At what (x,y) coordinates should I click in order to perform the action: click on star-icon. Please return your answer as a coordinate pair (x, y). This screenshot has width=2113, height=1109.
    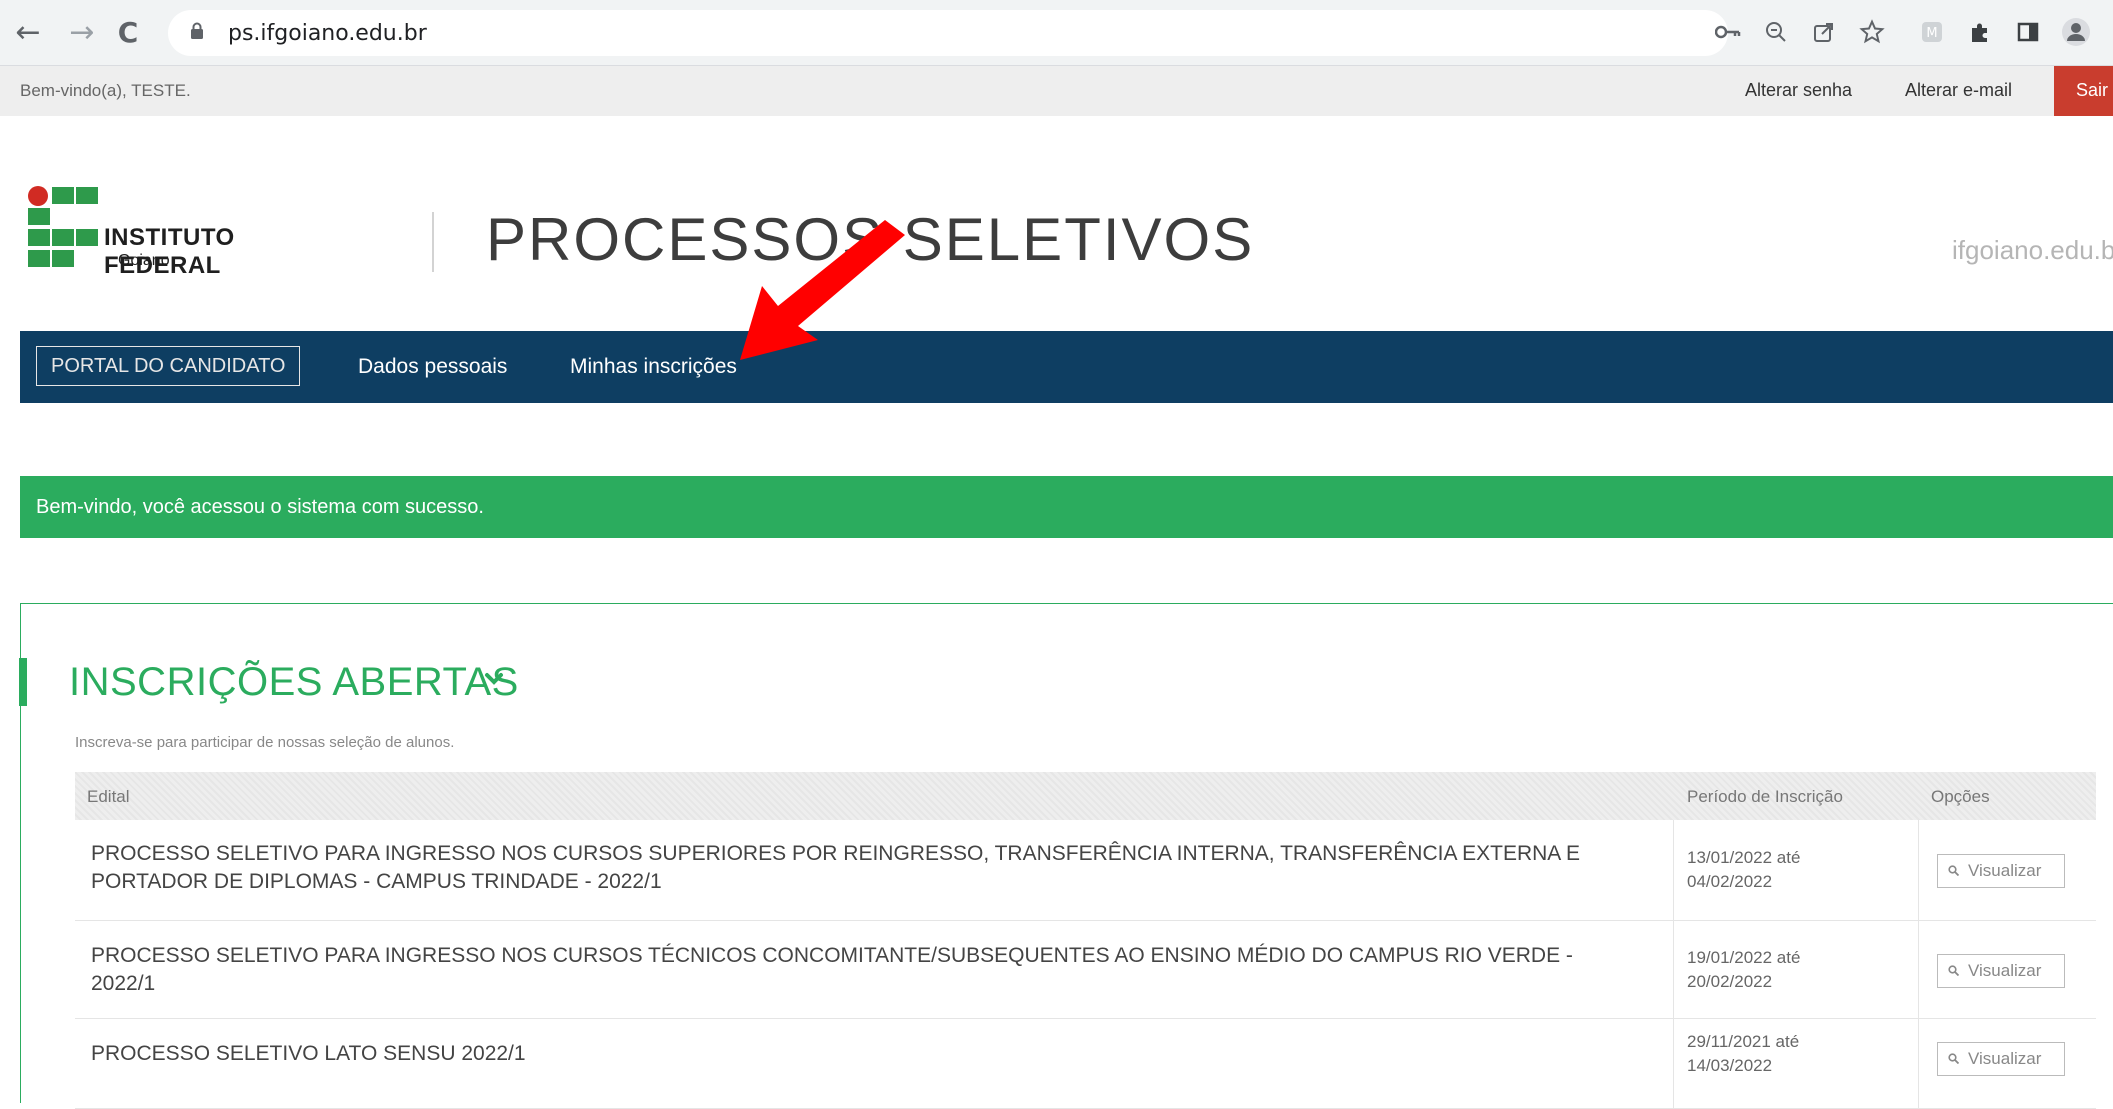
    Looking at the image, I should click on (1872, 32).